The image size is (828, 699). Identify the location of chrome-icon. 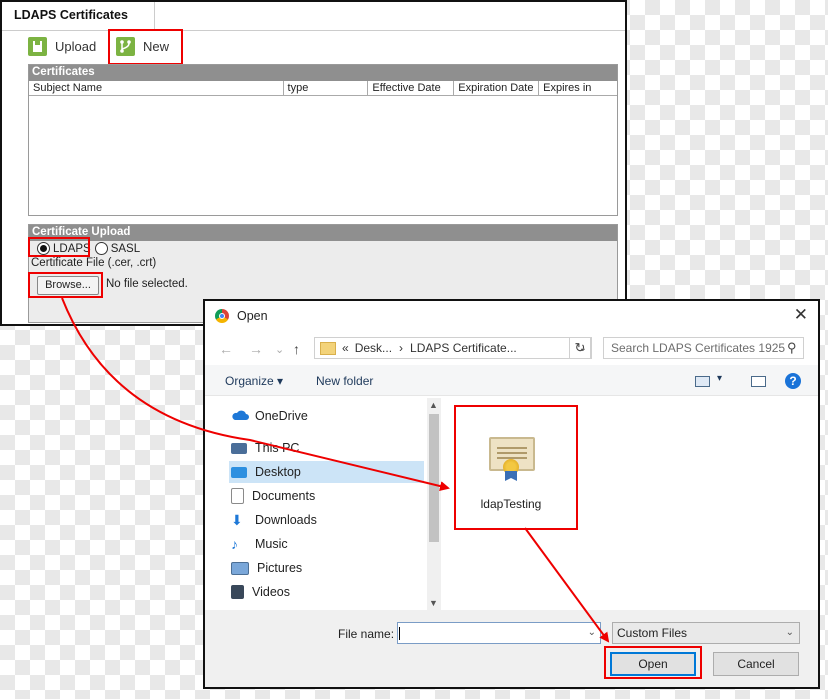
(222, 316).